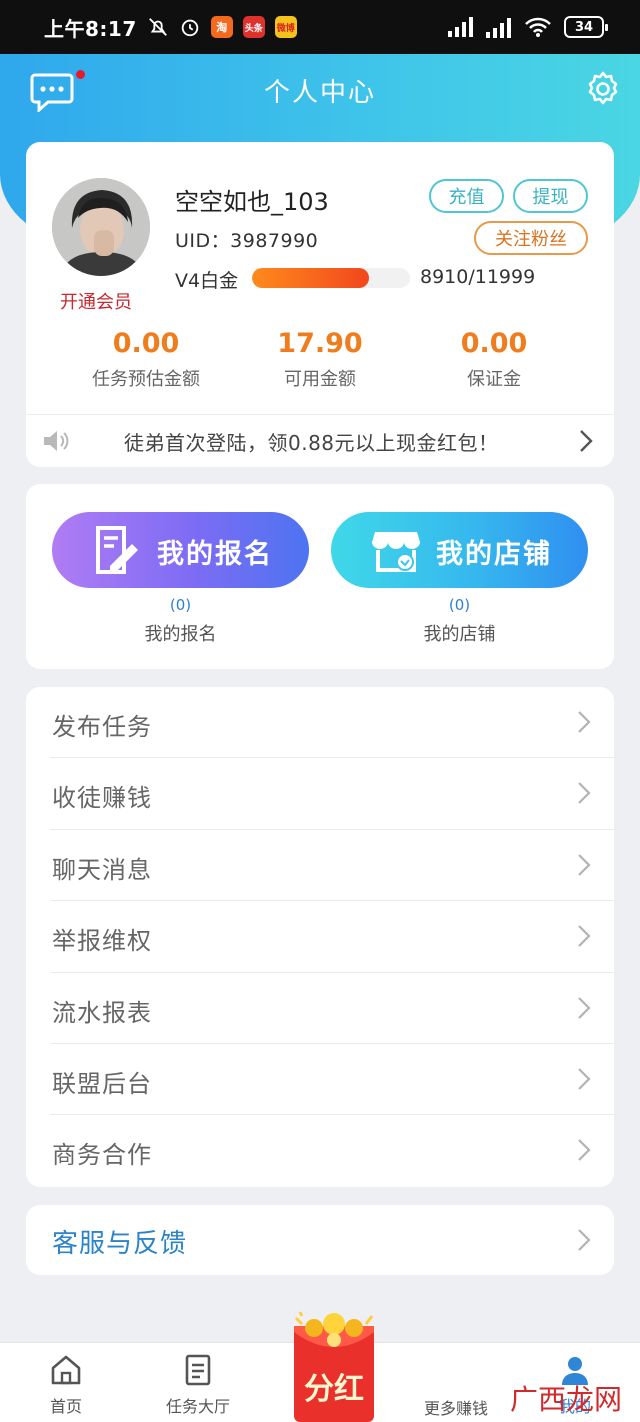 This screenshot has width=640, height=1422. I want to click on menu-item-business-cooperation: 商务合作, so click(320, 1150).